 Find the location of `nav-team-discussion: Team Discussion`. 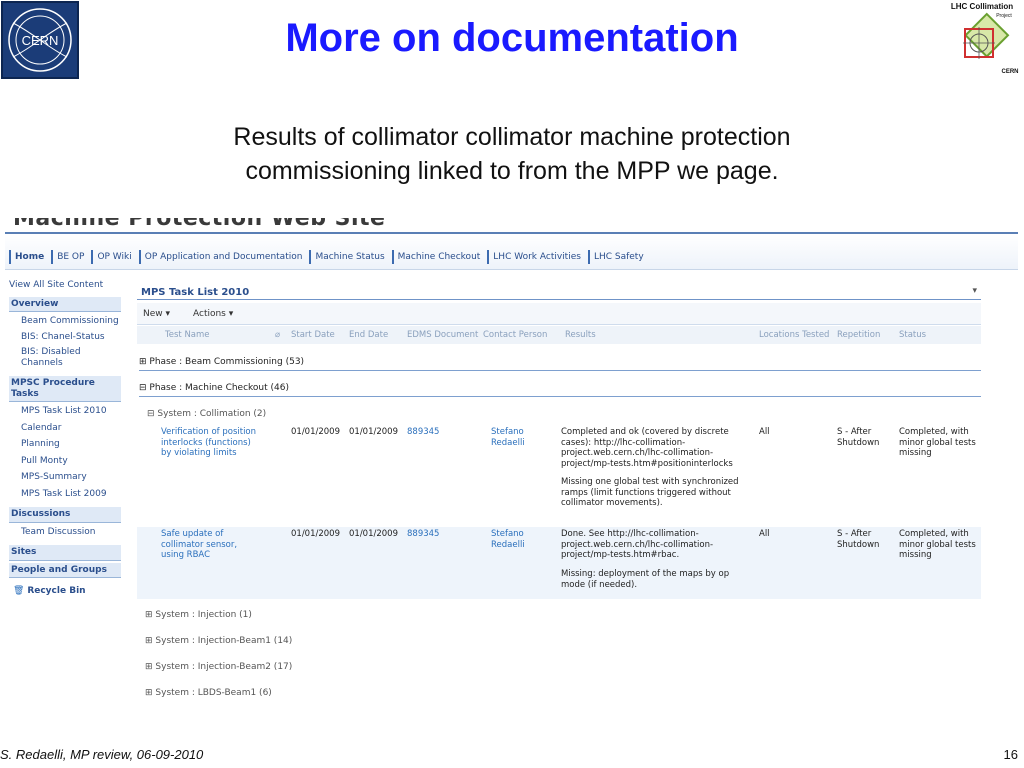

nav-team-discussion: Team Discussion is located at coordinates (65, 532).